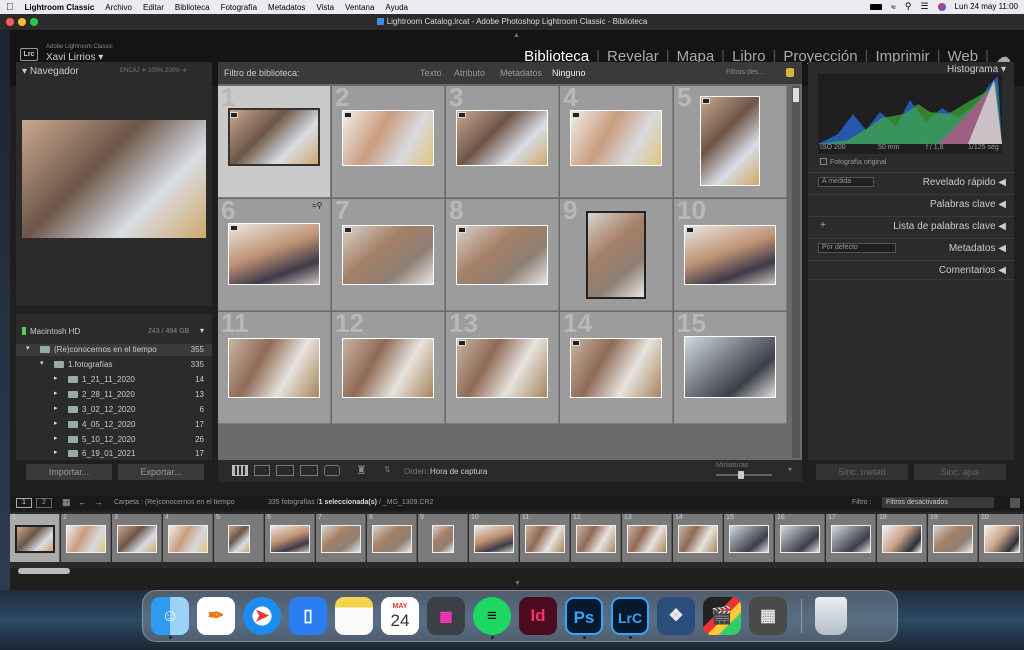  I want to click on filmstrip-thumb: 7, so click(341, 538).